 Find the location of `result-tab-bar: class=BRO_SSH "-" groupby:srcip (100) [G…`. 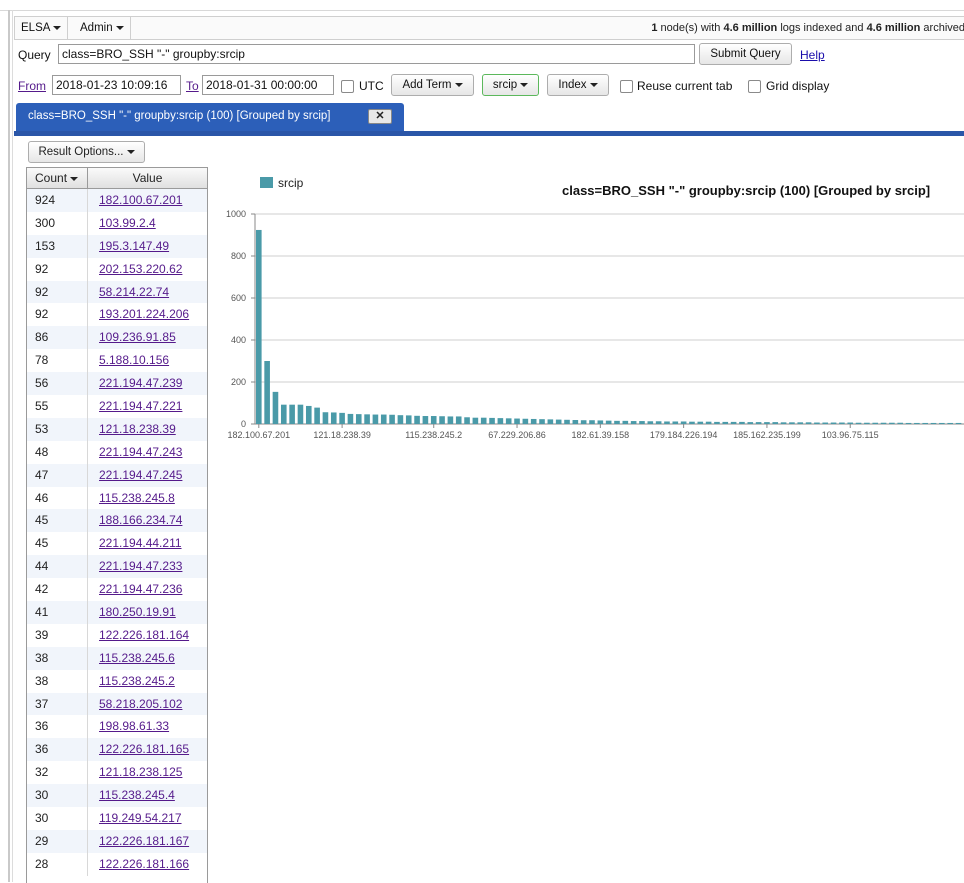

result-tab-bar: class=BRO_SSH "-" groupby:srcip (100) [G… is located at coordinates (489, 119).